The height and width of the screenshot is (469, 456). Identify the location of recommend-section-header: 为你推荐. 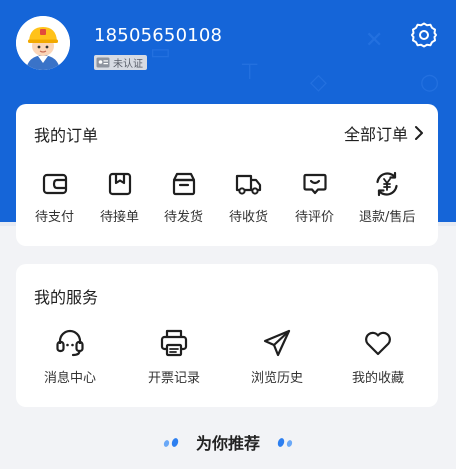
(228, 442).